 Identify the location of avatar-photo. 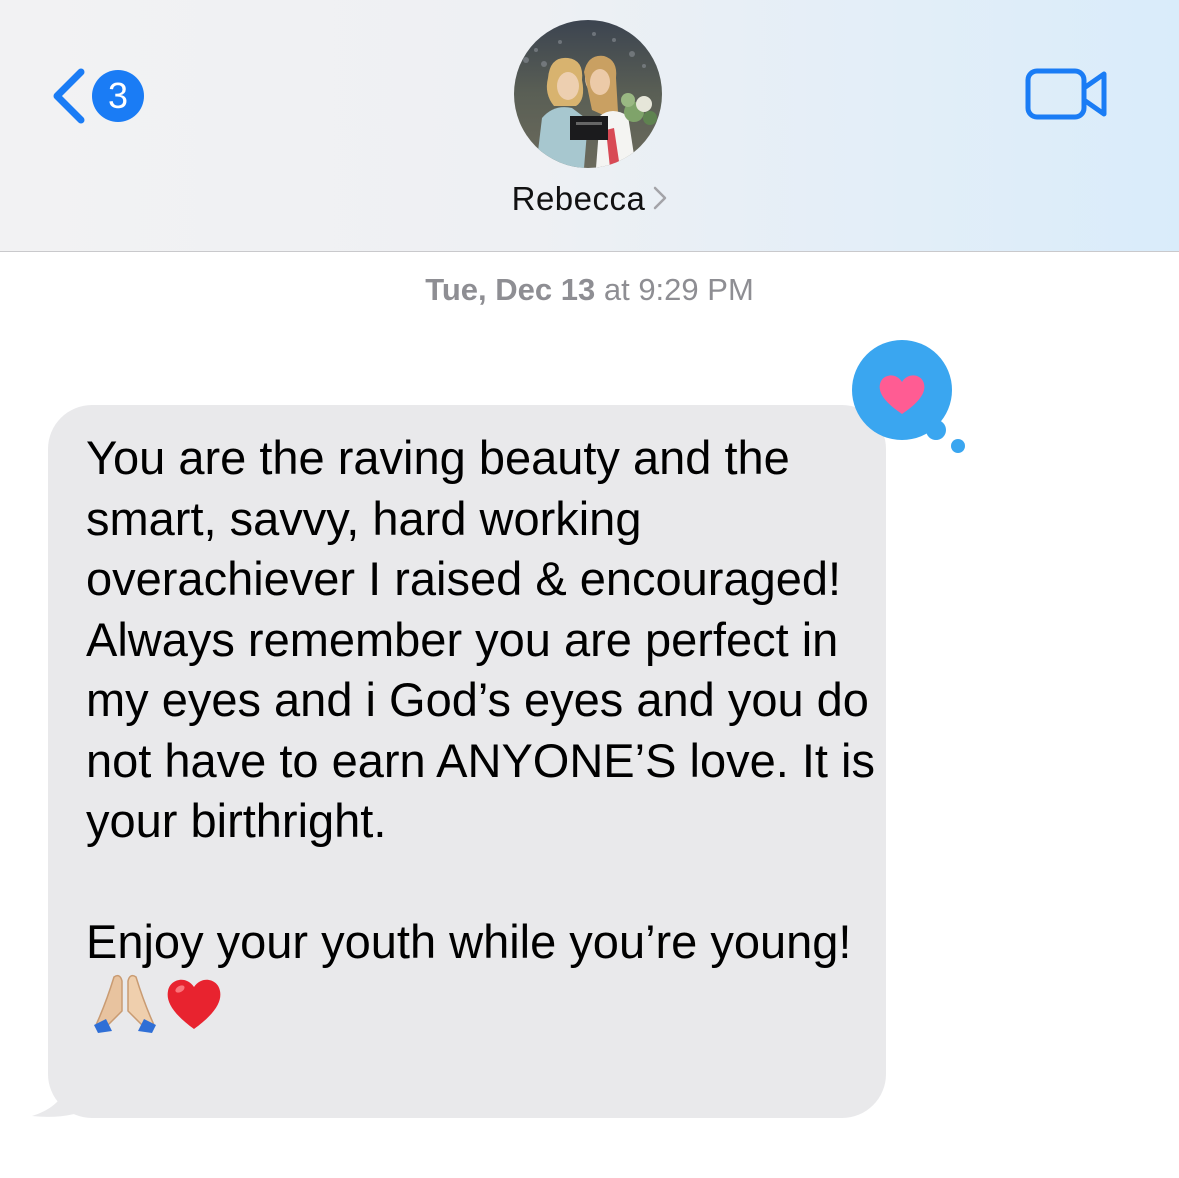
(588, 94).